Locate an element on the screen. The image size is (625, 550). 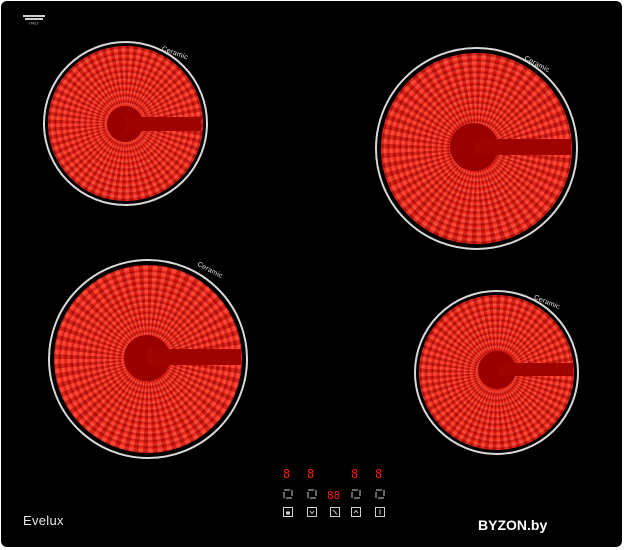
minus-key-icon is located at coordinates (312, 512).